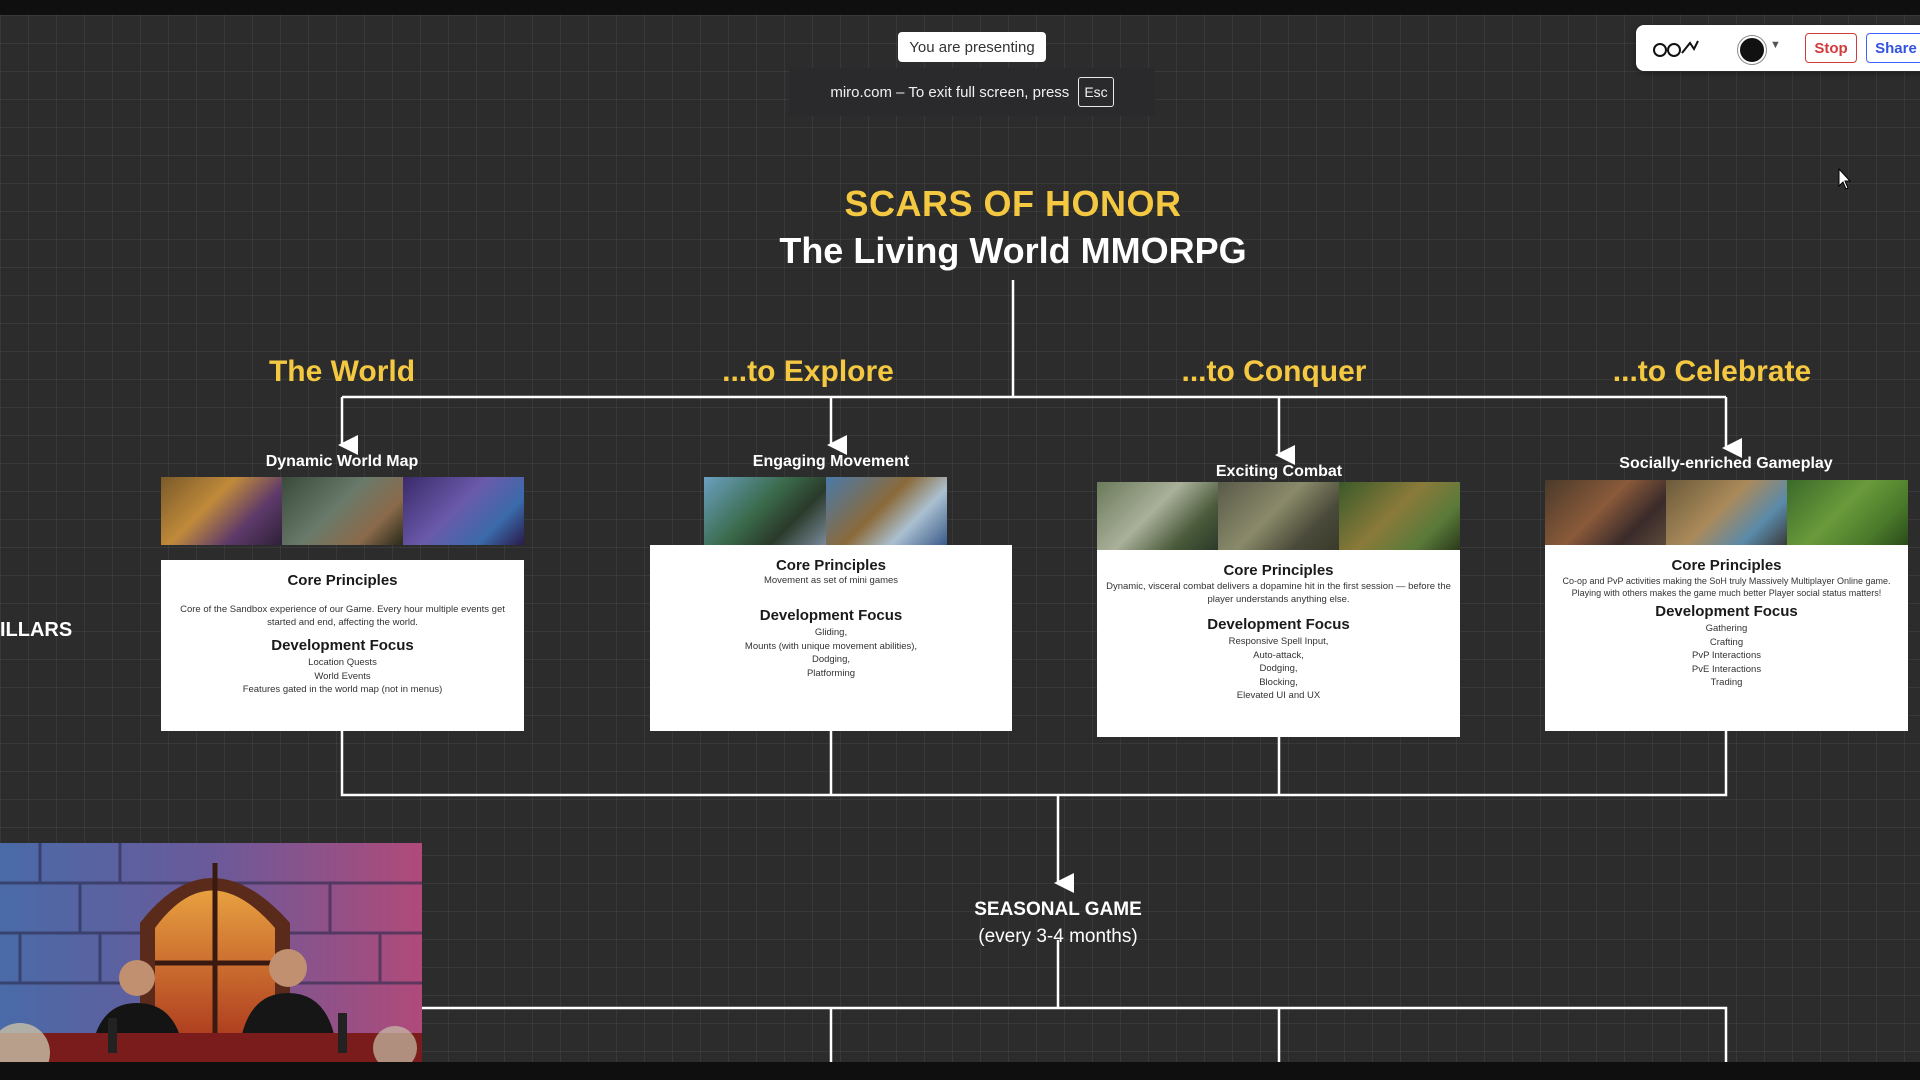  Describe the element at coordinates (1726, 642) in the screenshot. I see `dev-focus-item: Crafting` at that location.